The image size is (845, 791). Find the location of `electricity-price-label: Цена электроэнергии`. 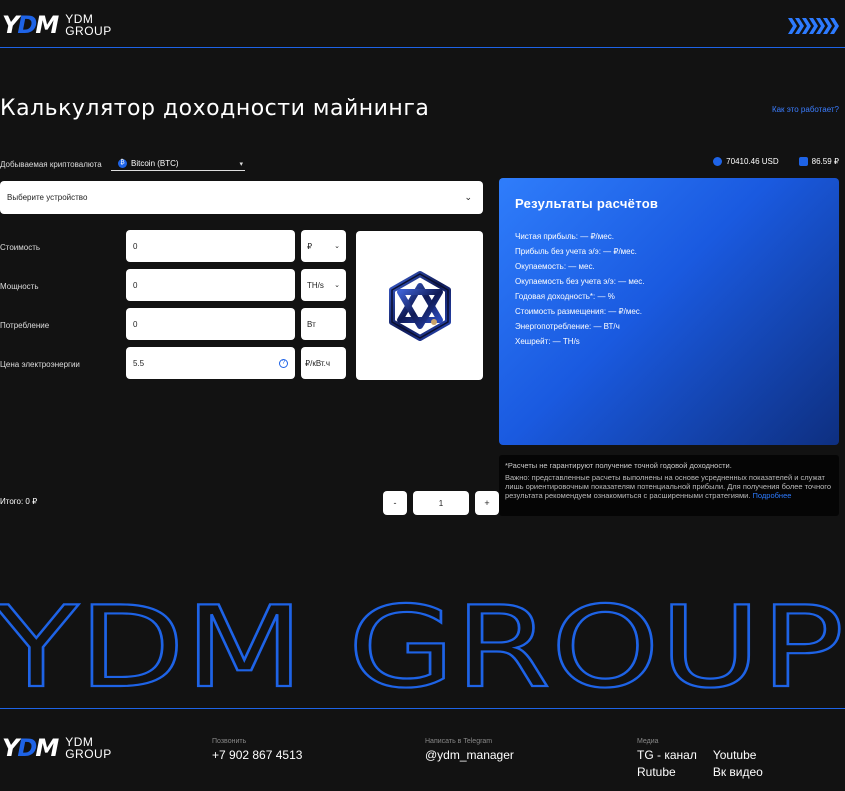

electricity-price-label: Цена электроэнергии is located at coordinates (40, 364).